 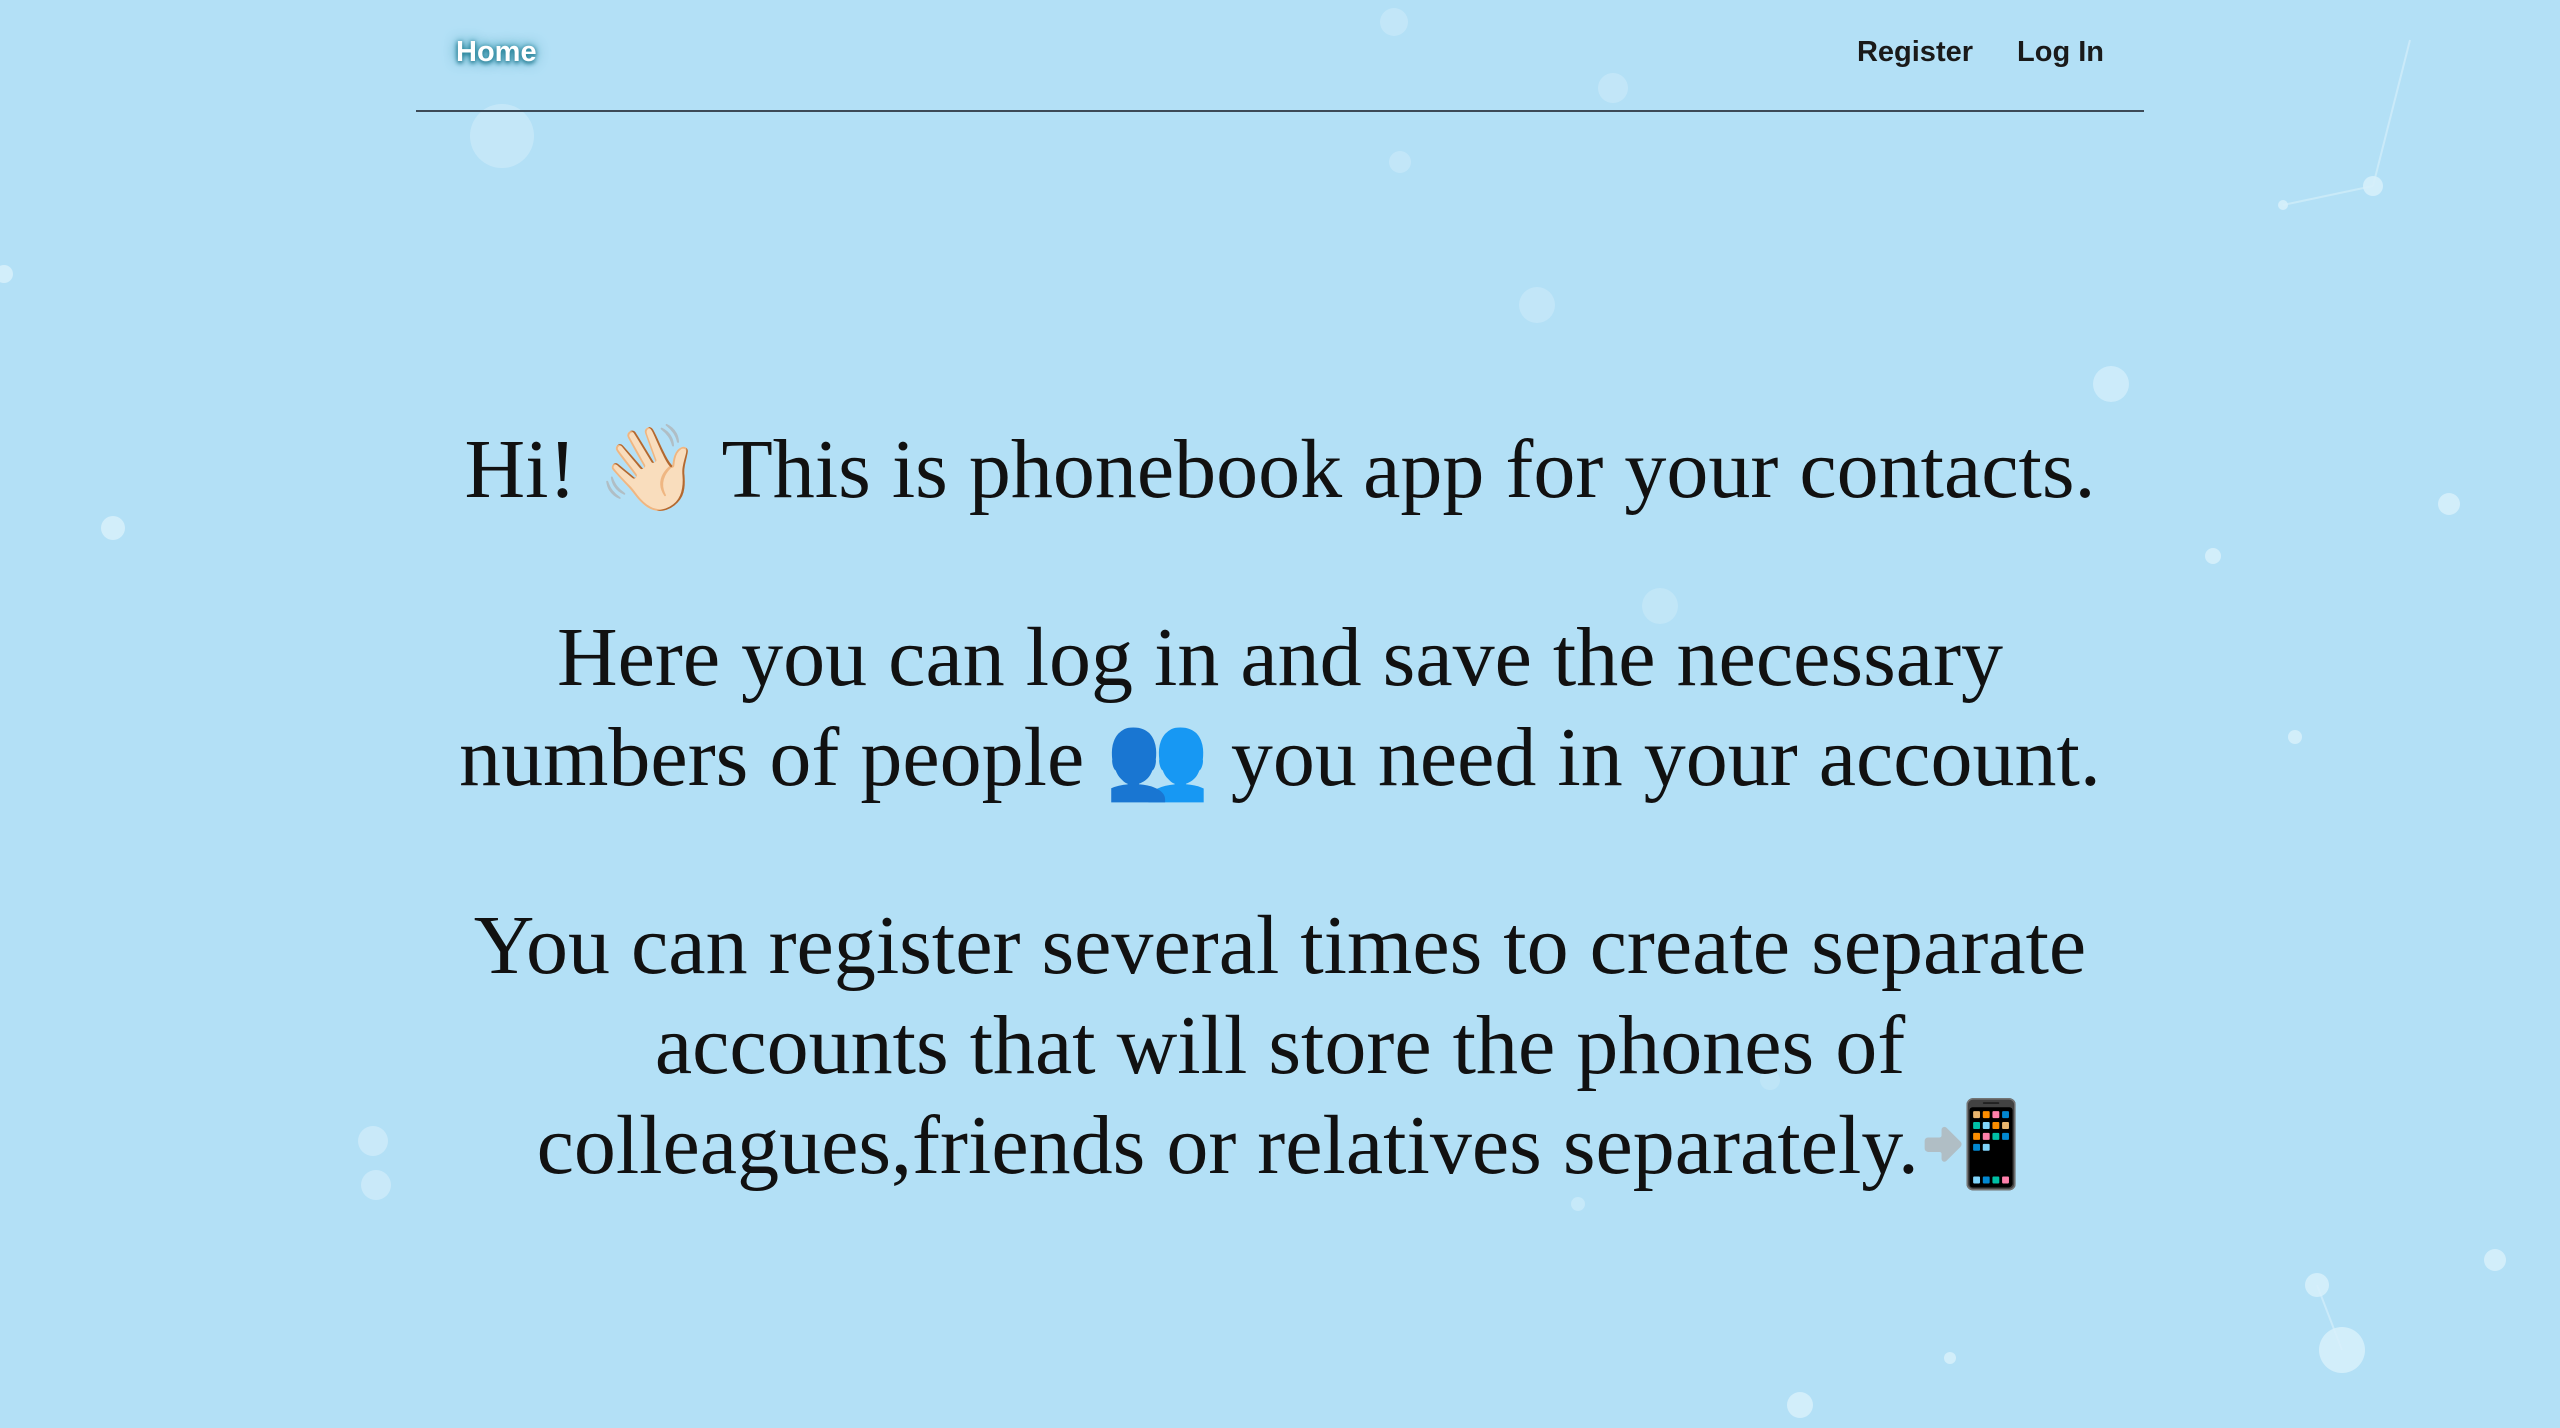 I want to click on register-link: Register, so click(x=1915, y=52).